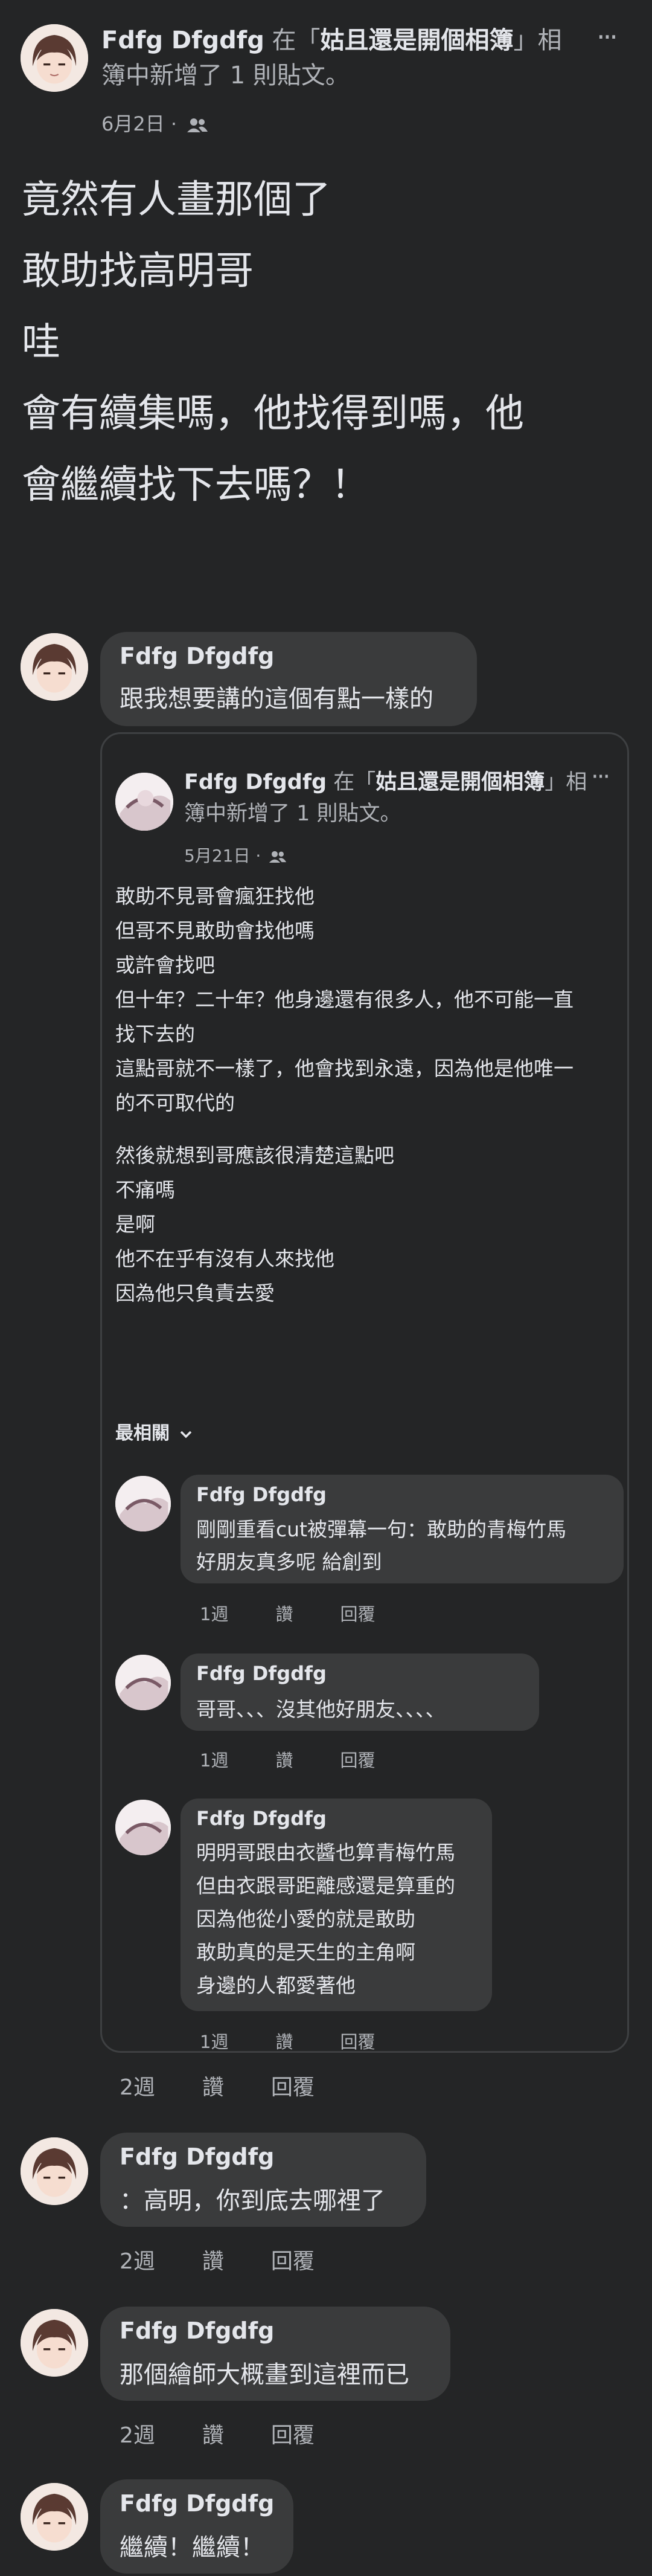 Image resolution: width=652 pixels, height=2576 pixels. What do you see at coordinates (381, 1530) in the screenshot?
I see `nested-comment-line: 剛剛重看cut被彈幕一句：敢助的青梅竹馬` at bounding box center [381, 1530].